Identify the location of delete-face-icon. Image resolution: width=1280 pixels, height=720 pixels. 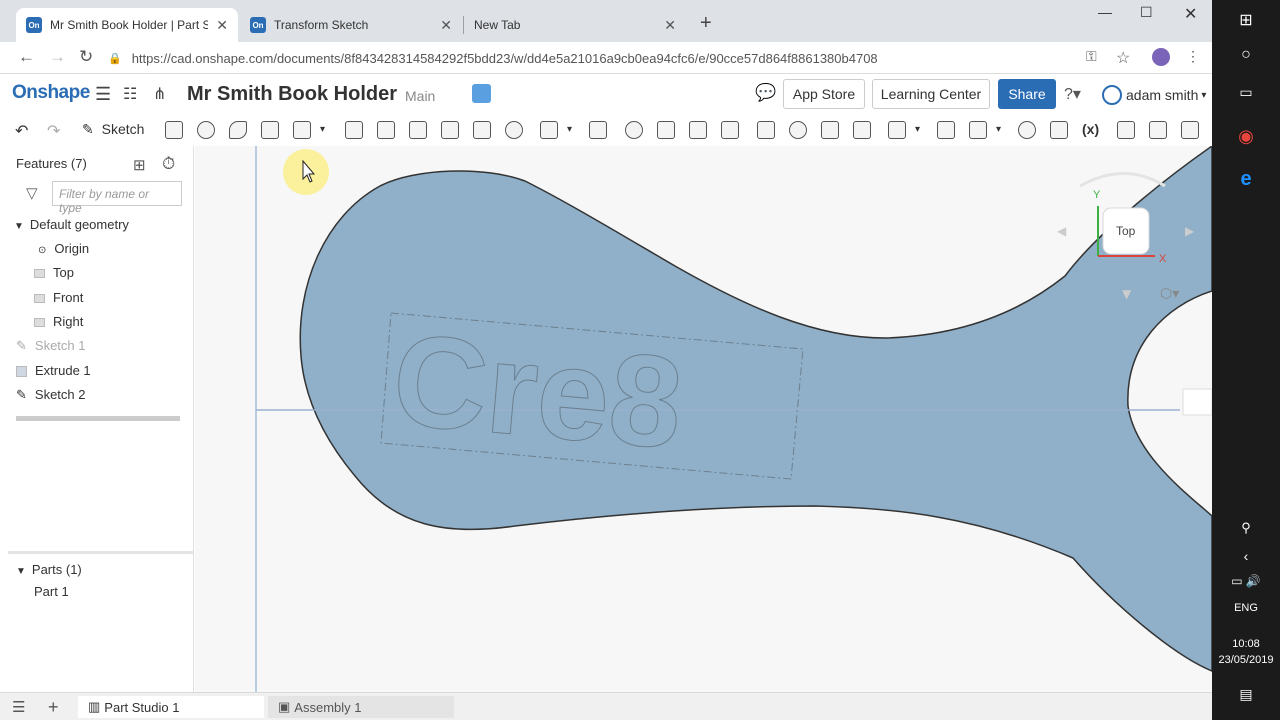
(798, 130).